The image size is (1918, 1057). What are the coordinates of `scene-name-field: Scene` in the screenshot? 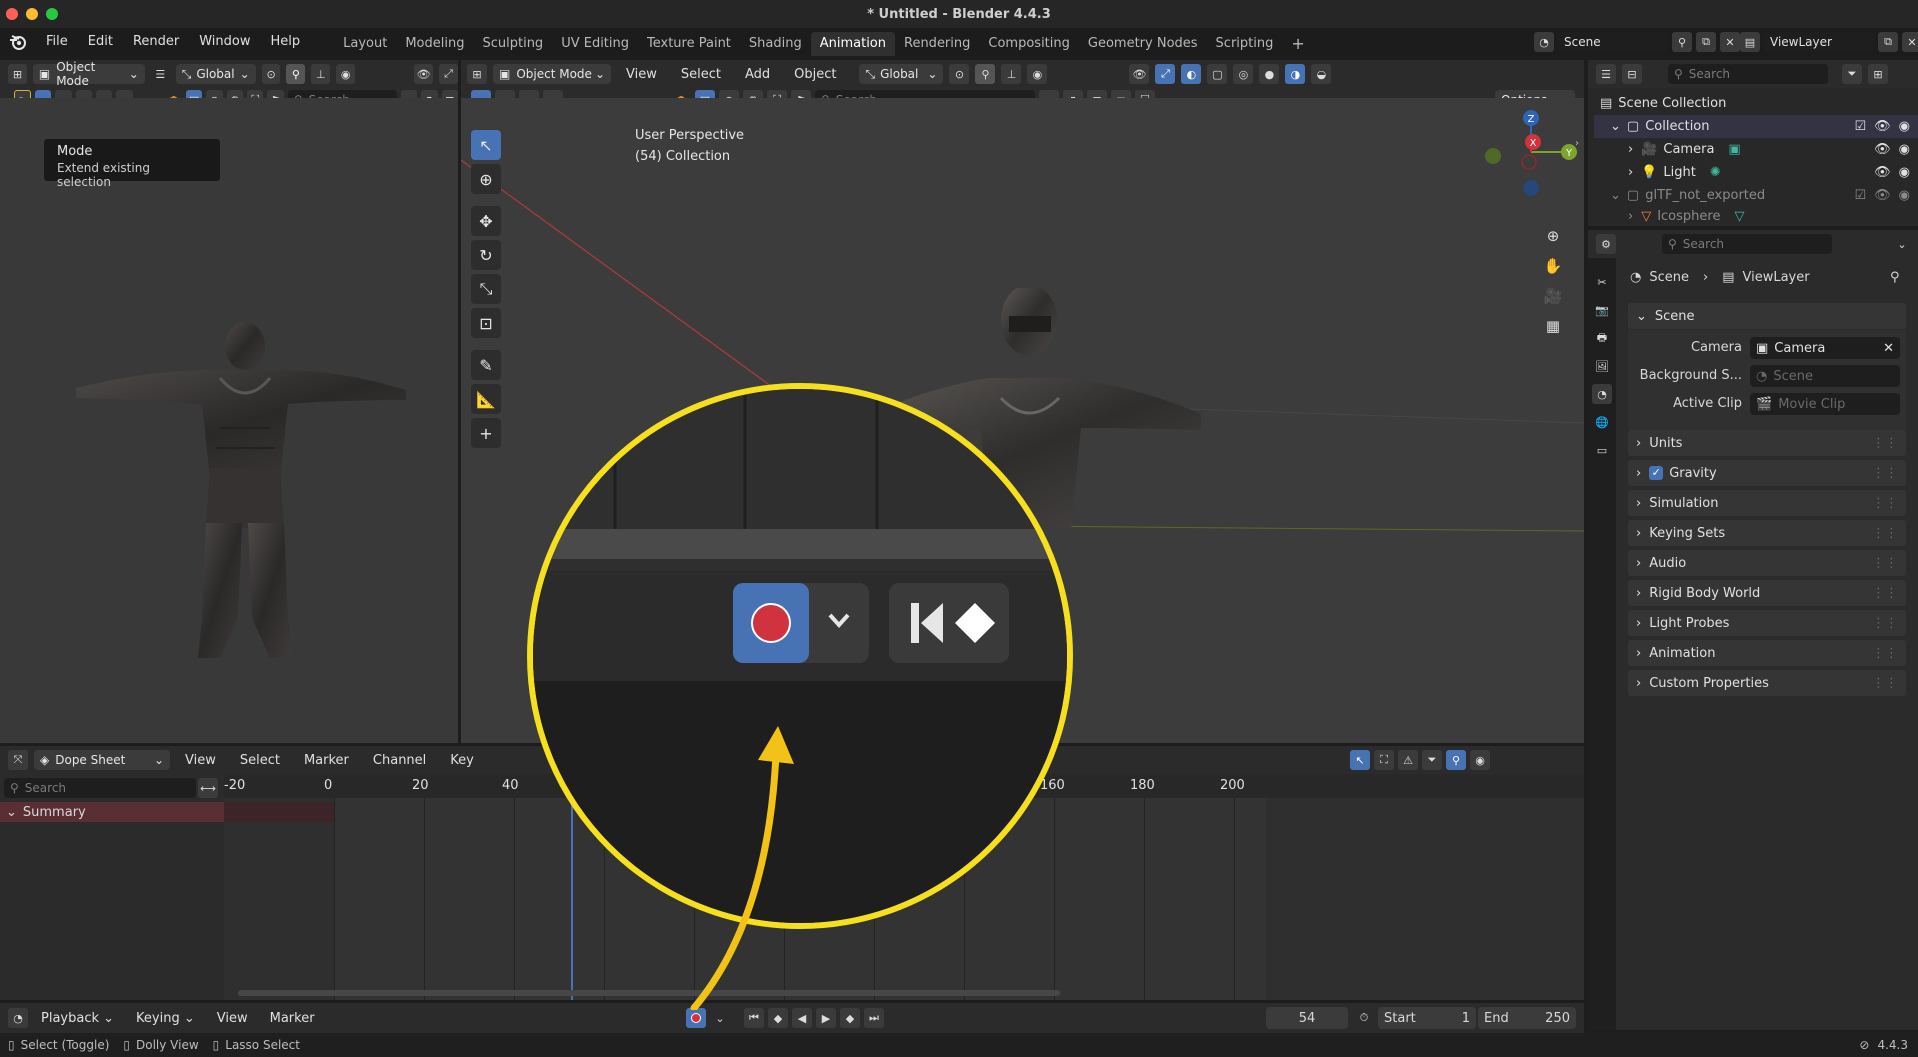 It's located at (1613, 42).